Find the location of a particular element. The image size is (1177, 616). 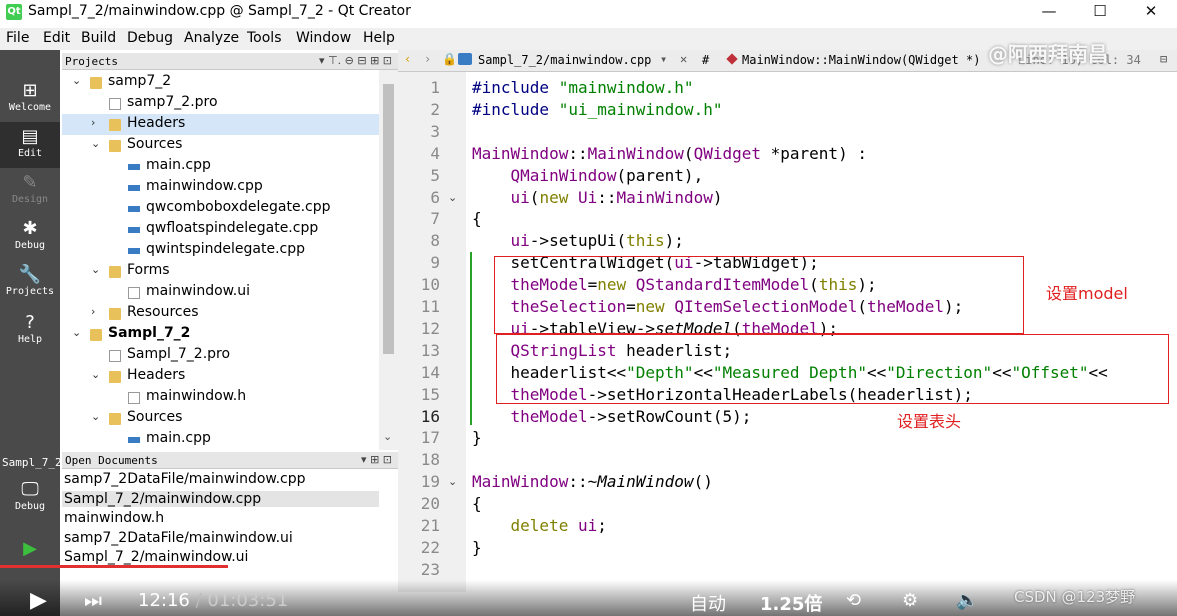

tree-item: ⌄ samp7_2 is located at coordinates (220, 82).